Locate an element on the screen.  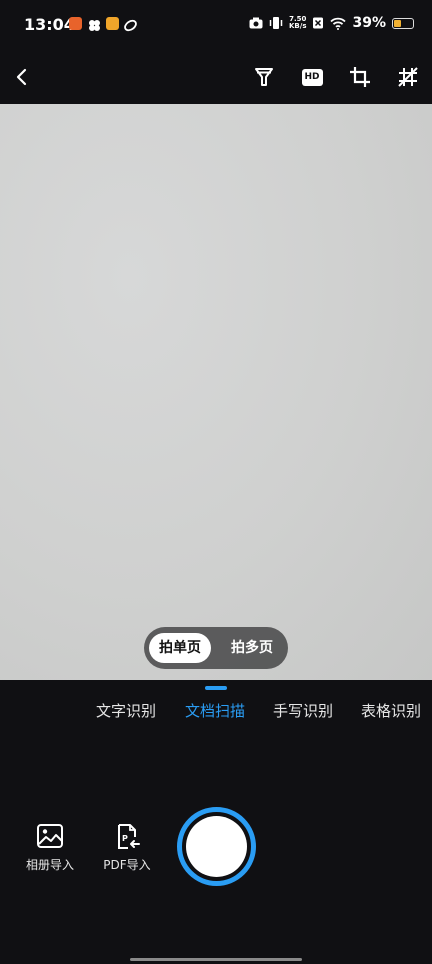
tab-handwriting-recognition: 手写识别 is located at coordinates (303, 710).